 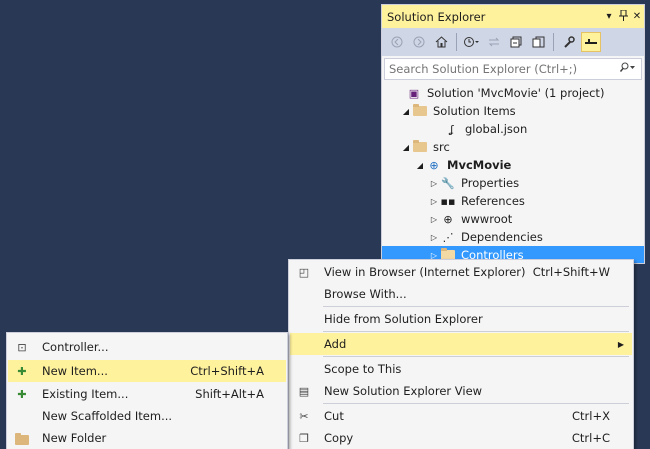 I want to click on tree-item-global-json: ʆ global.json, so click(x=513, y=129).